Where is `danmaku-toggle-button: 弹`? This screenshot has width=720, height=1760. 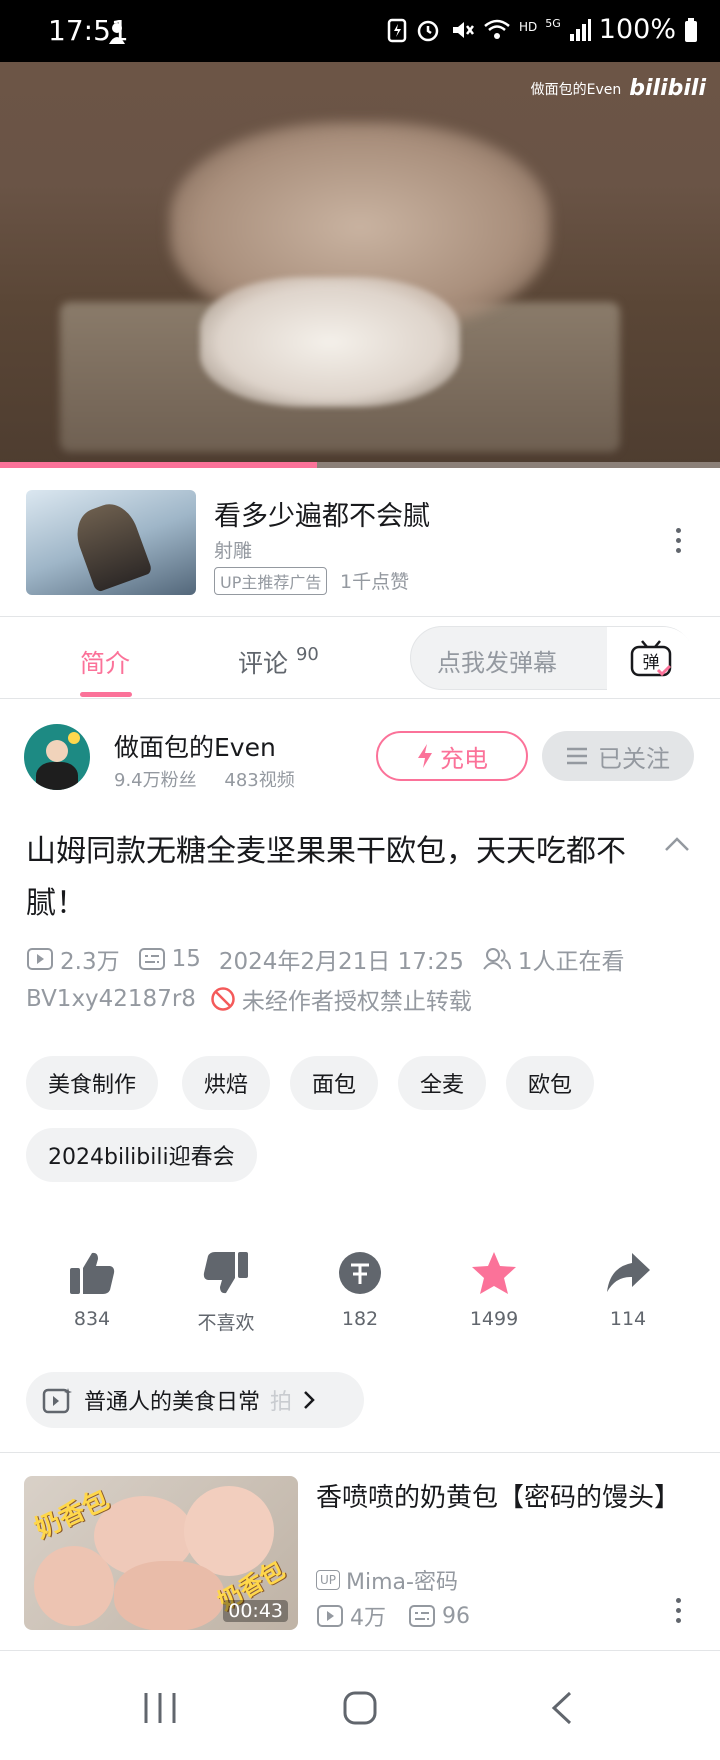
danmaku-toggle-button: 弹 is located at coordinates (651, 659).